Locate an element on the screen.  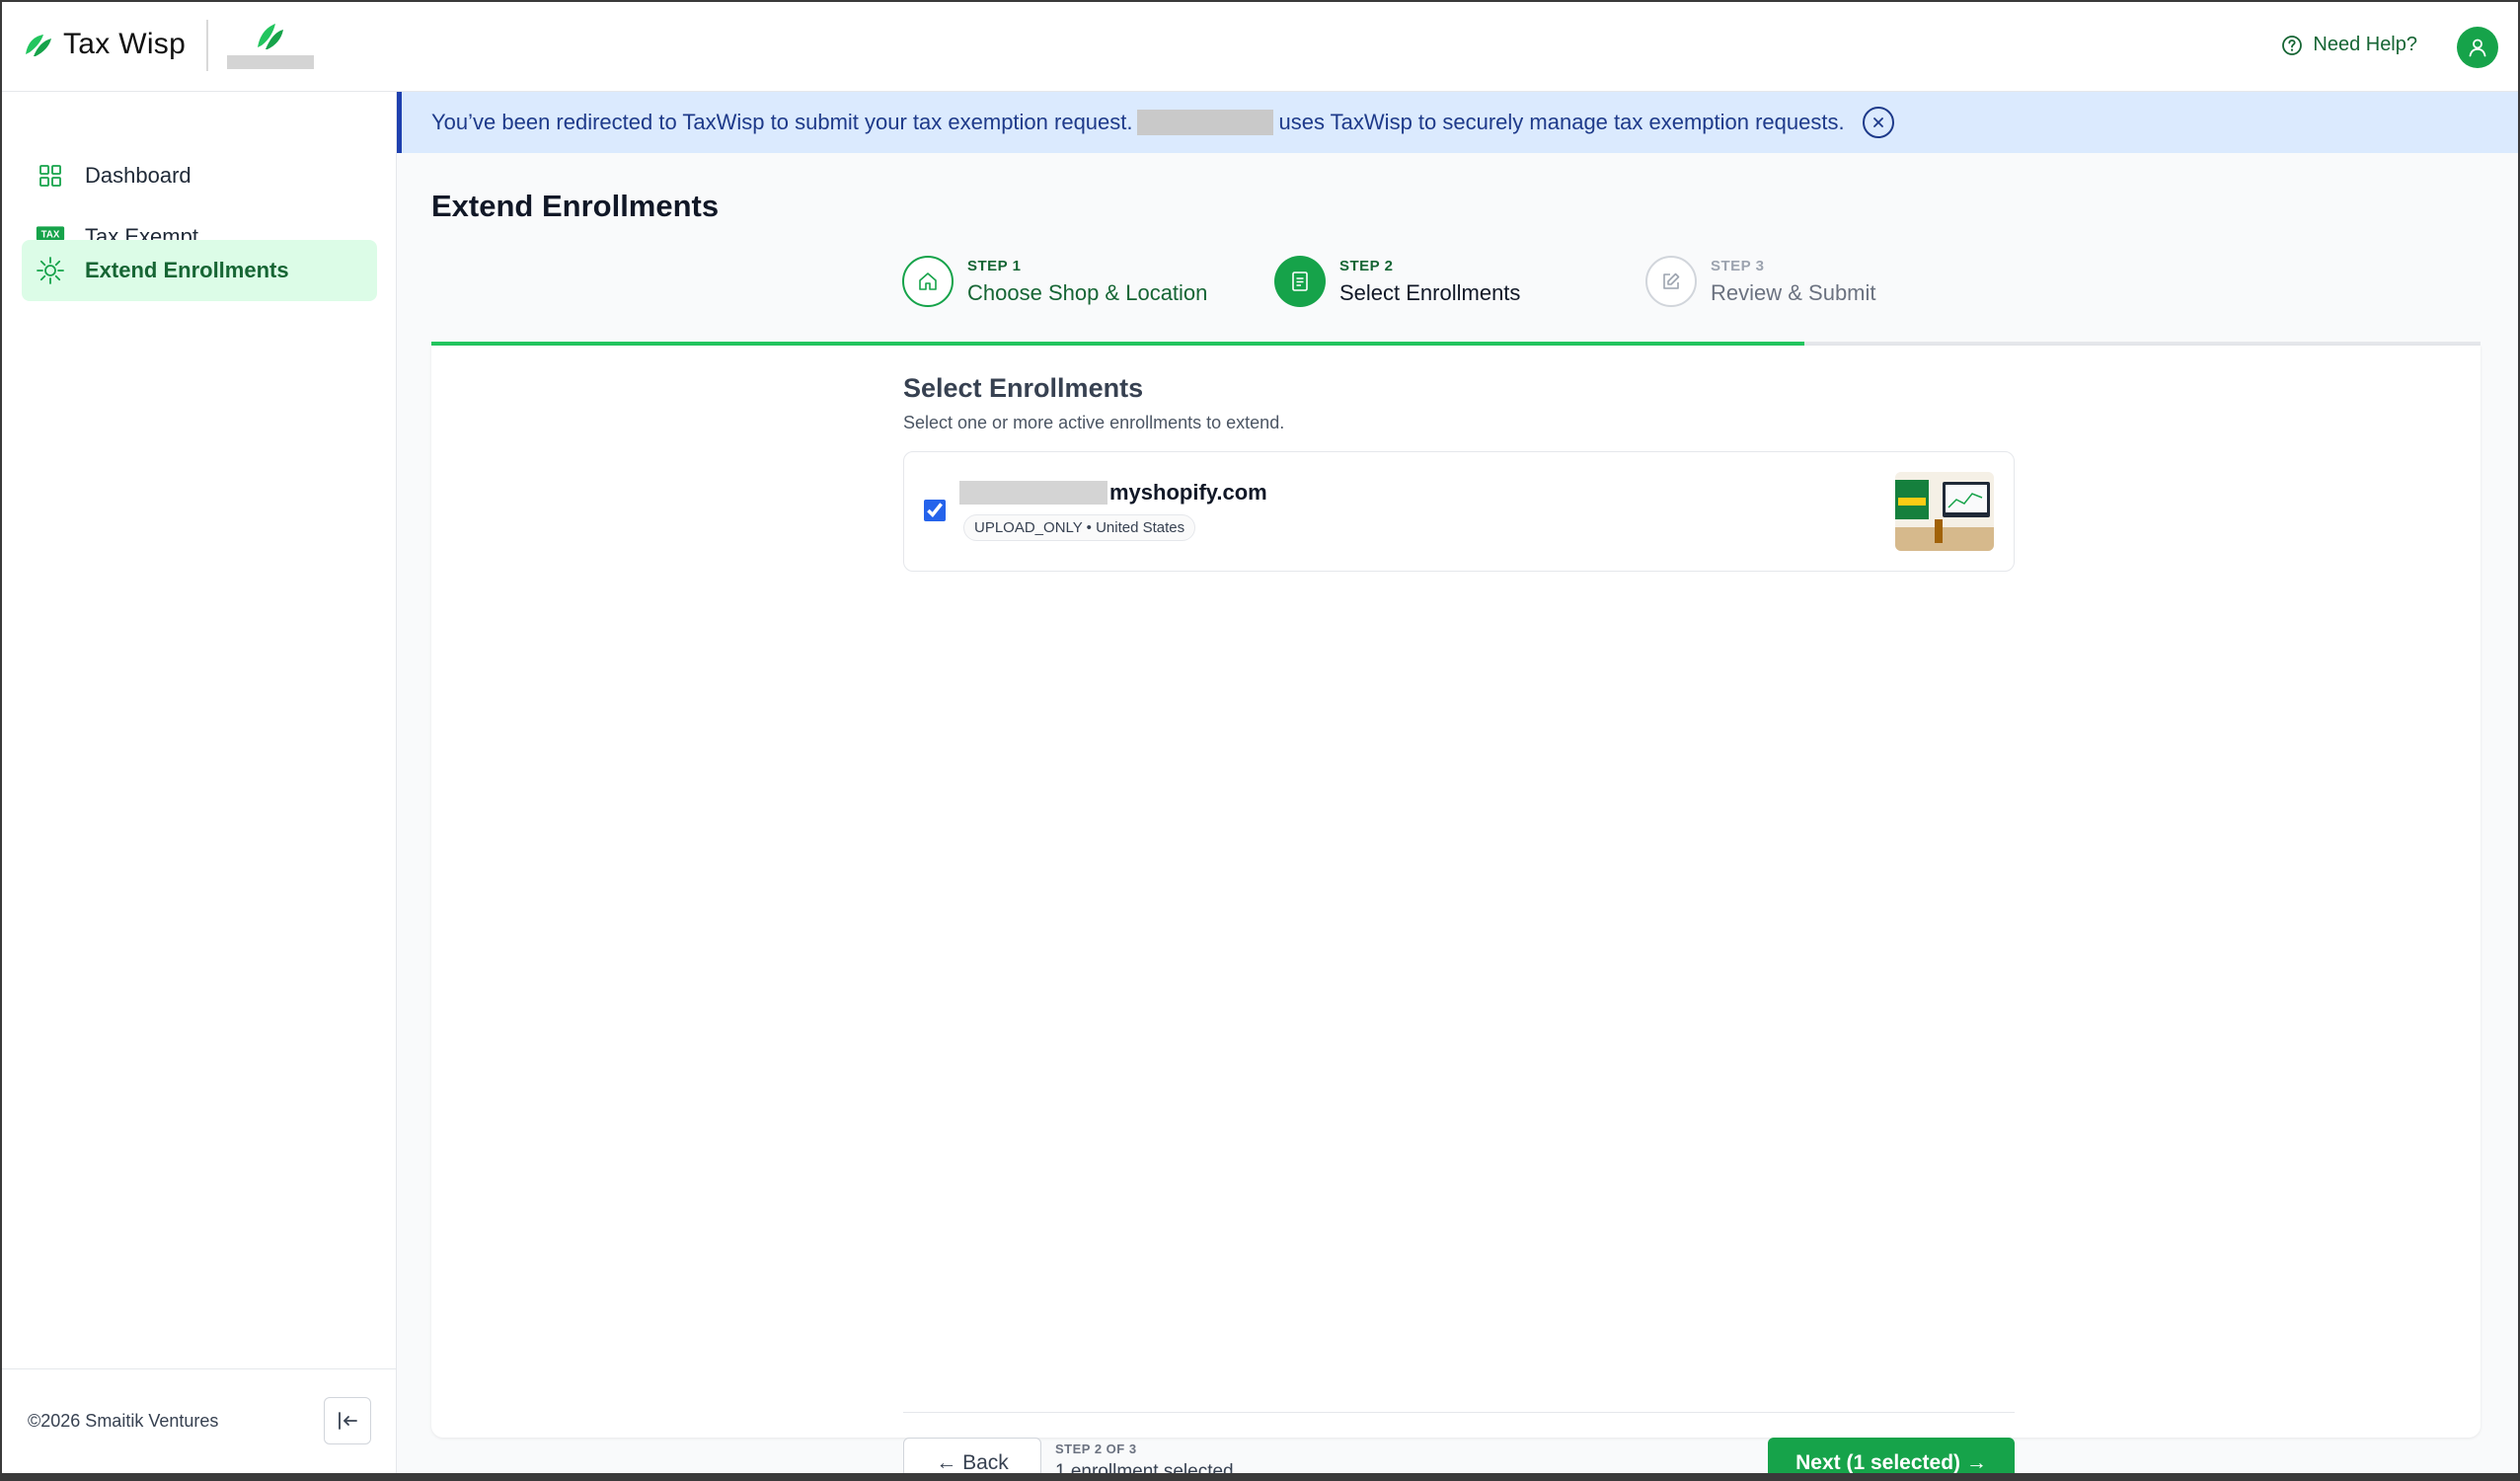
step-3-circle is located at coordinates (1671, 281).